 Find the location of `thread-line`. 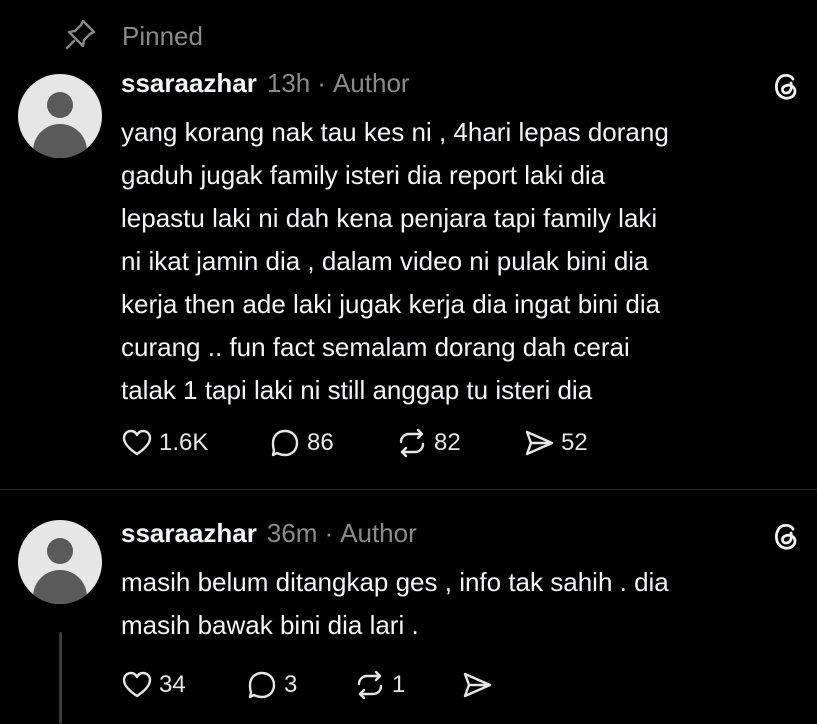

thread-line is located at coordinates (60, 678).